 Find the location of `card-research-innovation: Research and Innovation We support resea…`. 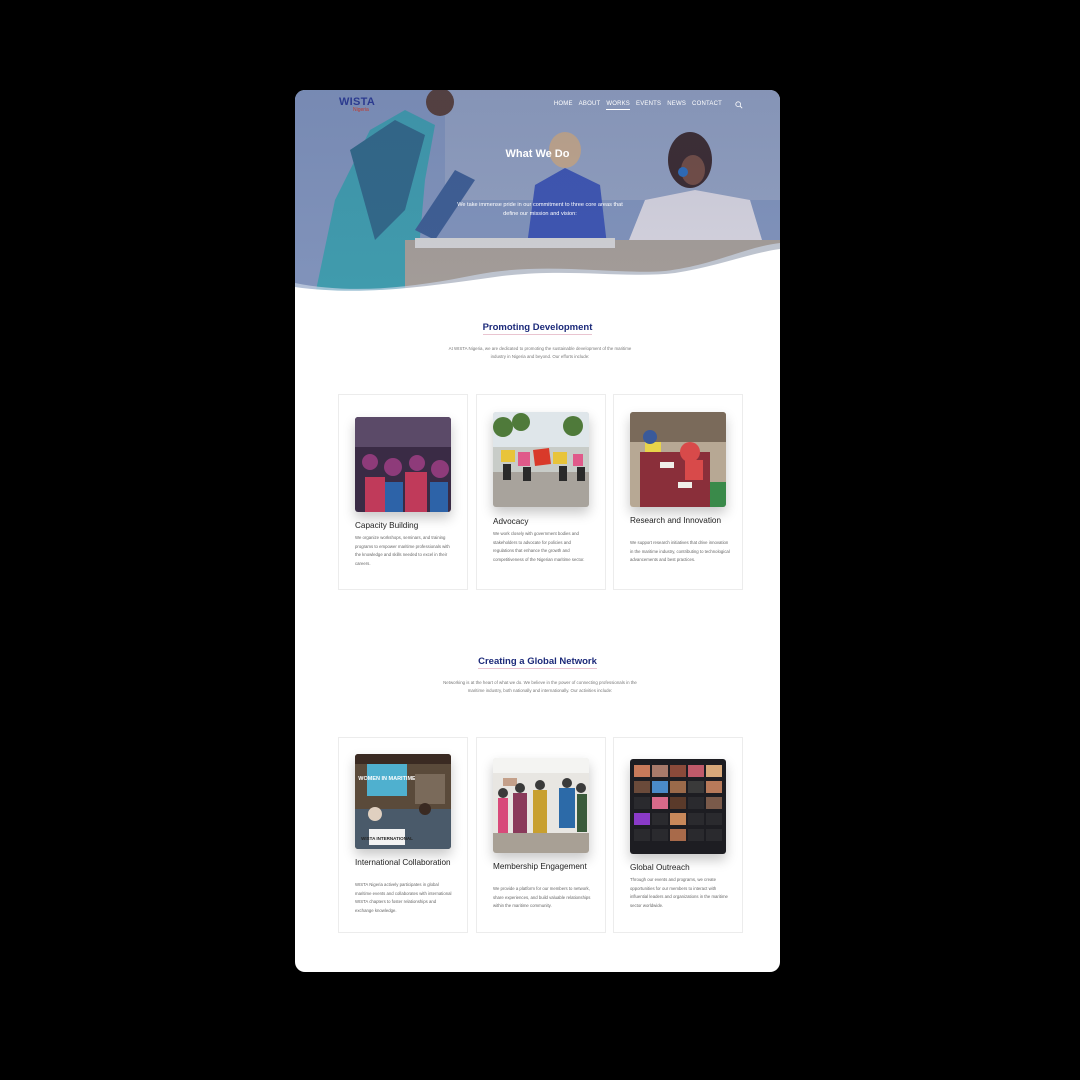

card-research-innovation: Research and Innovation We support resea… is located at coordinates (678, 492).